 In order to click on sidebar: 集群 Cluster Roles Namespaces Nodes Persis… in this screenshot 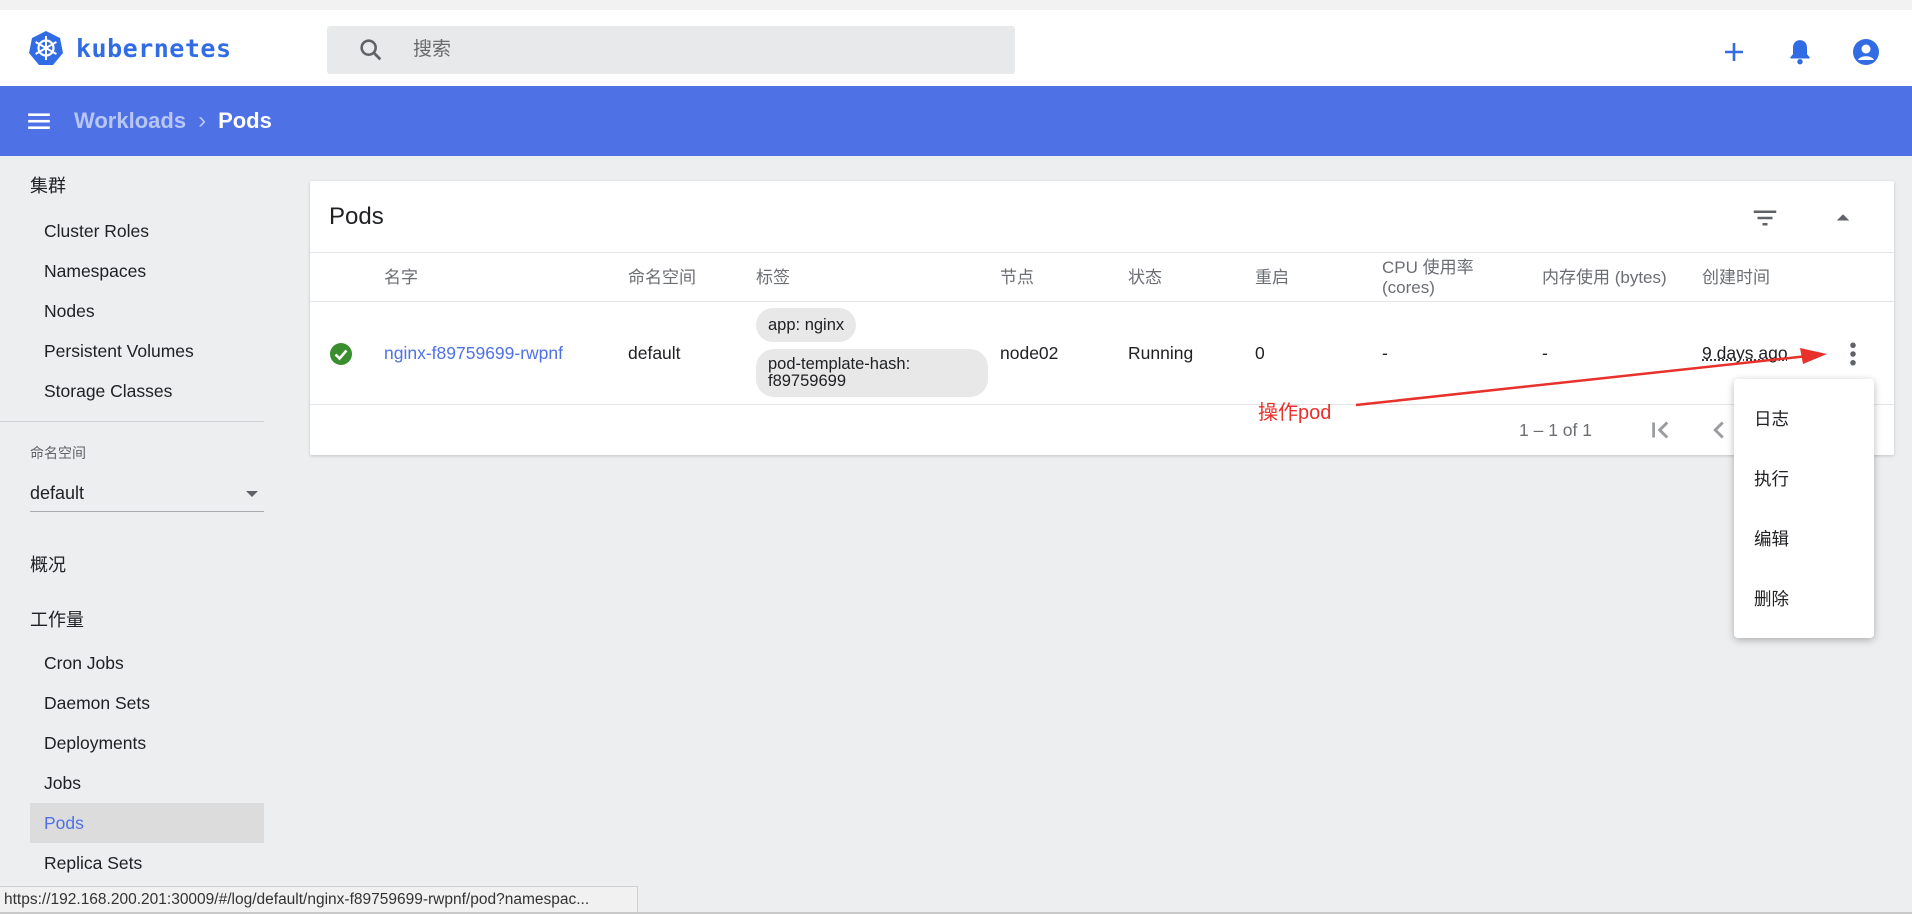, I will do `click(140, 521)`.